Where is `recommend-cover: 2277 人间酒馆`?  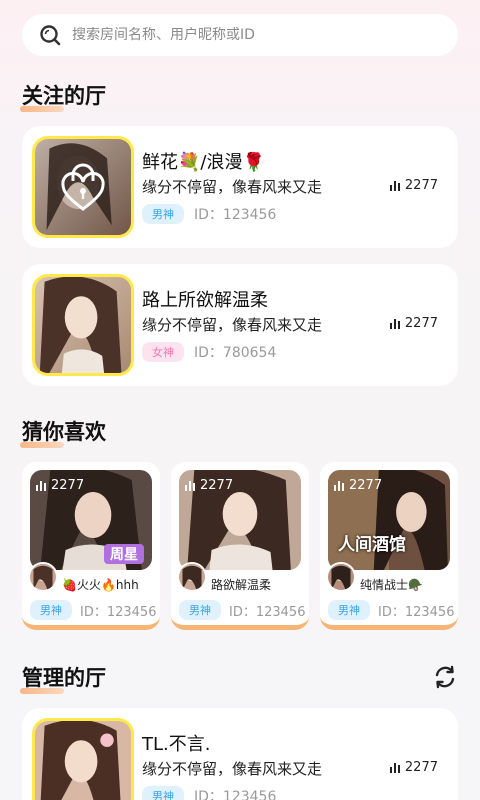 recommend-cover: 2277 人间酒馆 is located at coordinates (389, 520).